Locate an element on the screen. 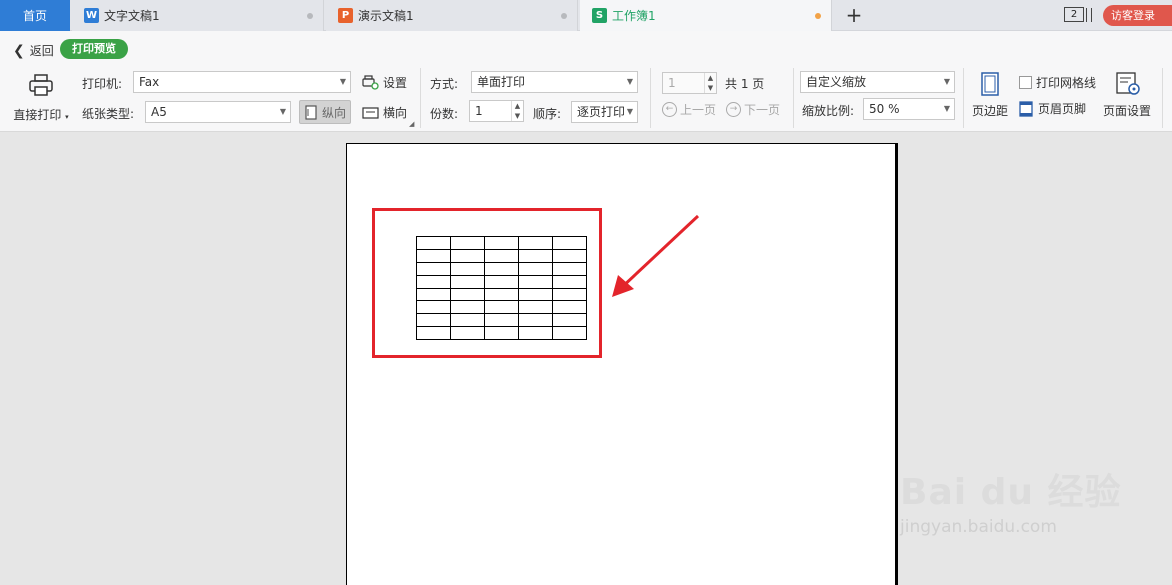 The image size is (1172, 585). watermark-brand: Bai du 经验 is located at coordinates (1011, 492).